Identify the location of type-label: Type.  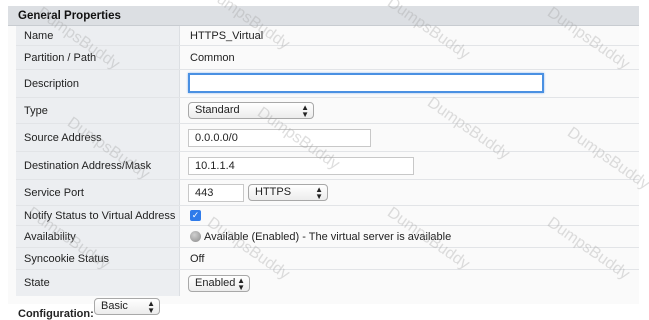
(36, 110).